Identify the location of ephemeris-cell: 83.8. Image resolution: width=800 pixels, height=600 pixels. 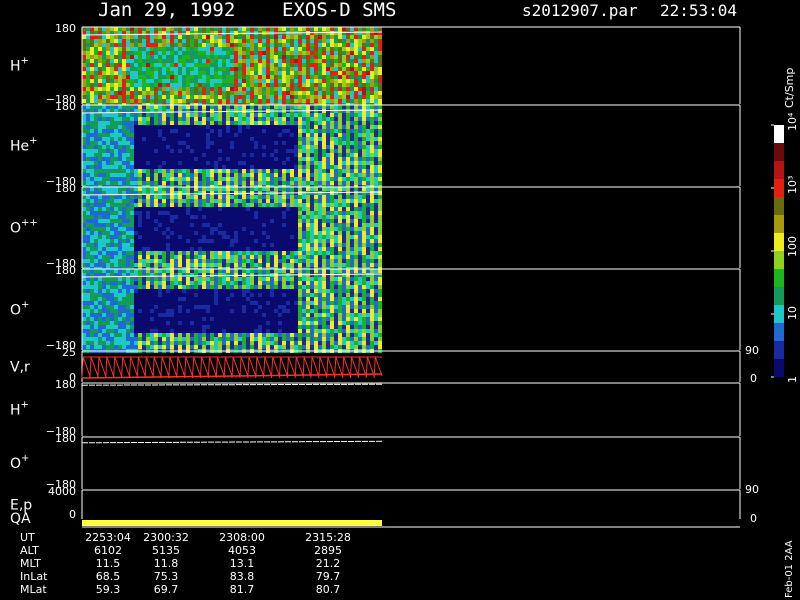
(242, 576).